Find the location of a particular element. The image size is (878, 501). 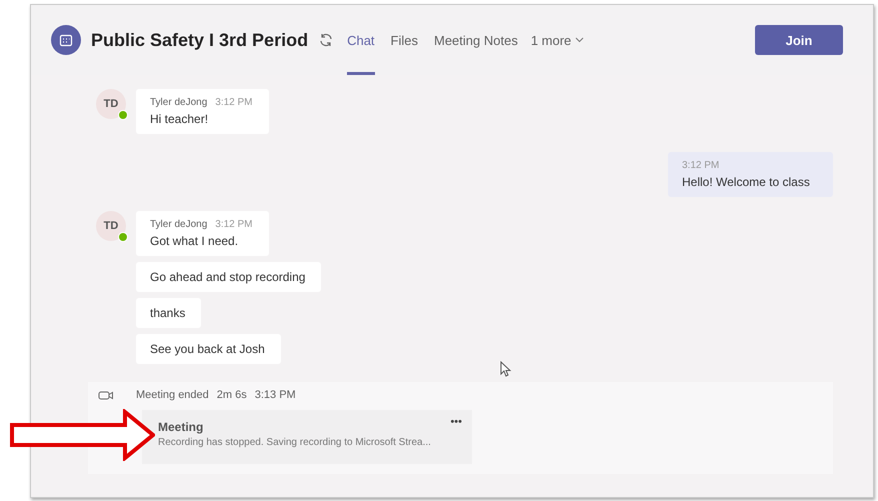

chevron-down-icon is located at coordinates (579, 40).